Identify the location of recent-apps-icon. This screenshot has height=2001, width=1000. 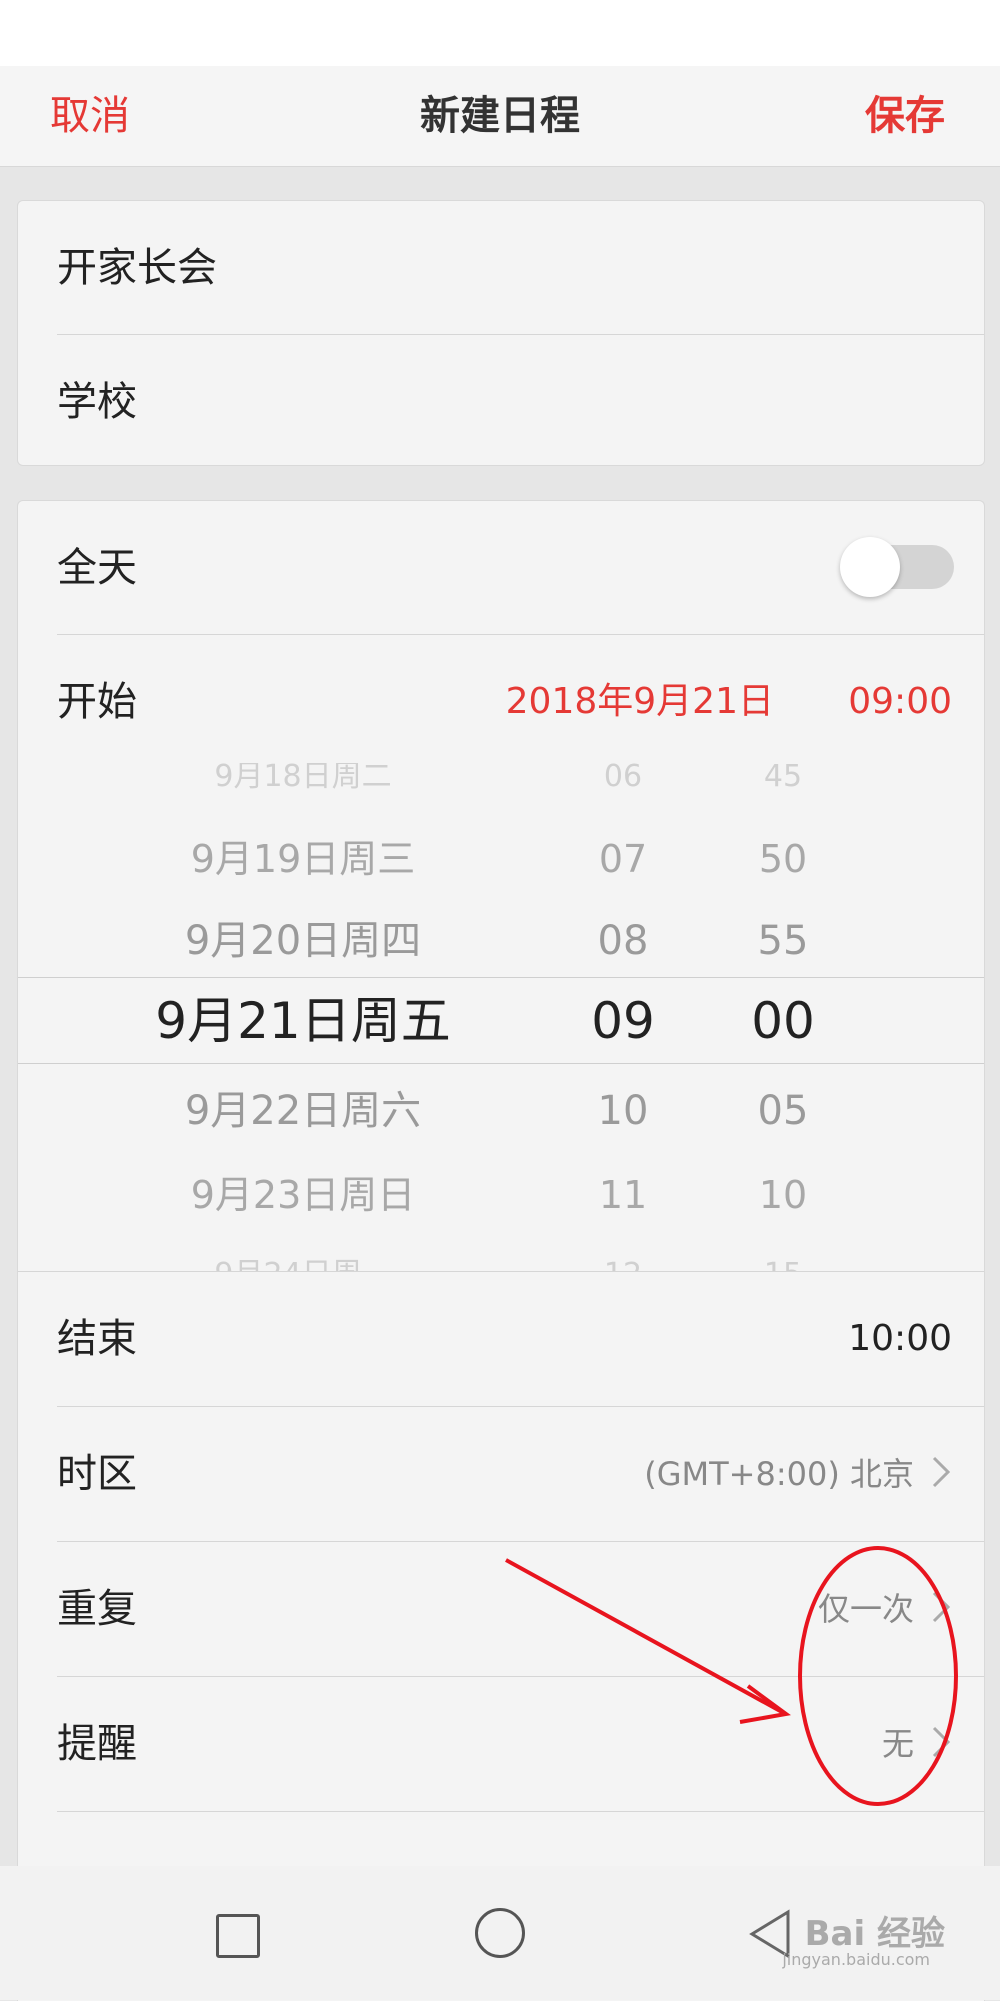
(238, 1936).